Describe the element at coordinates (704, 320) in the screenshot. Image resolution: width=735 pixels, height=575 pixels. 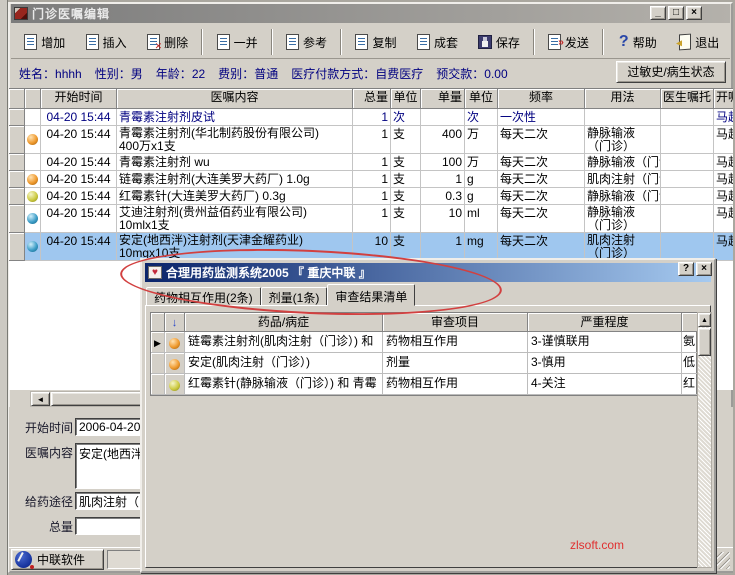
I see `scroll-up-arrow-icon: ▲` at that location.